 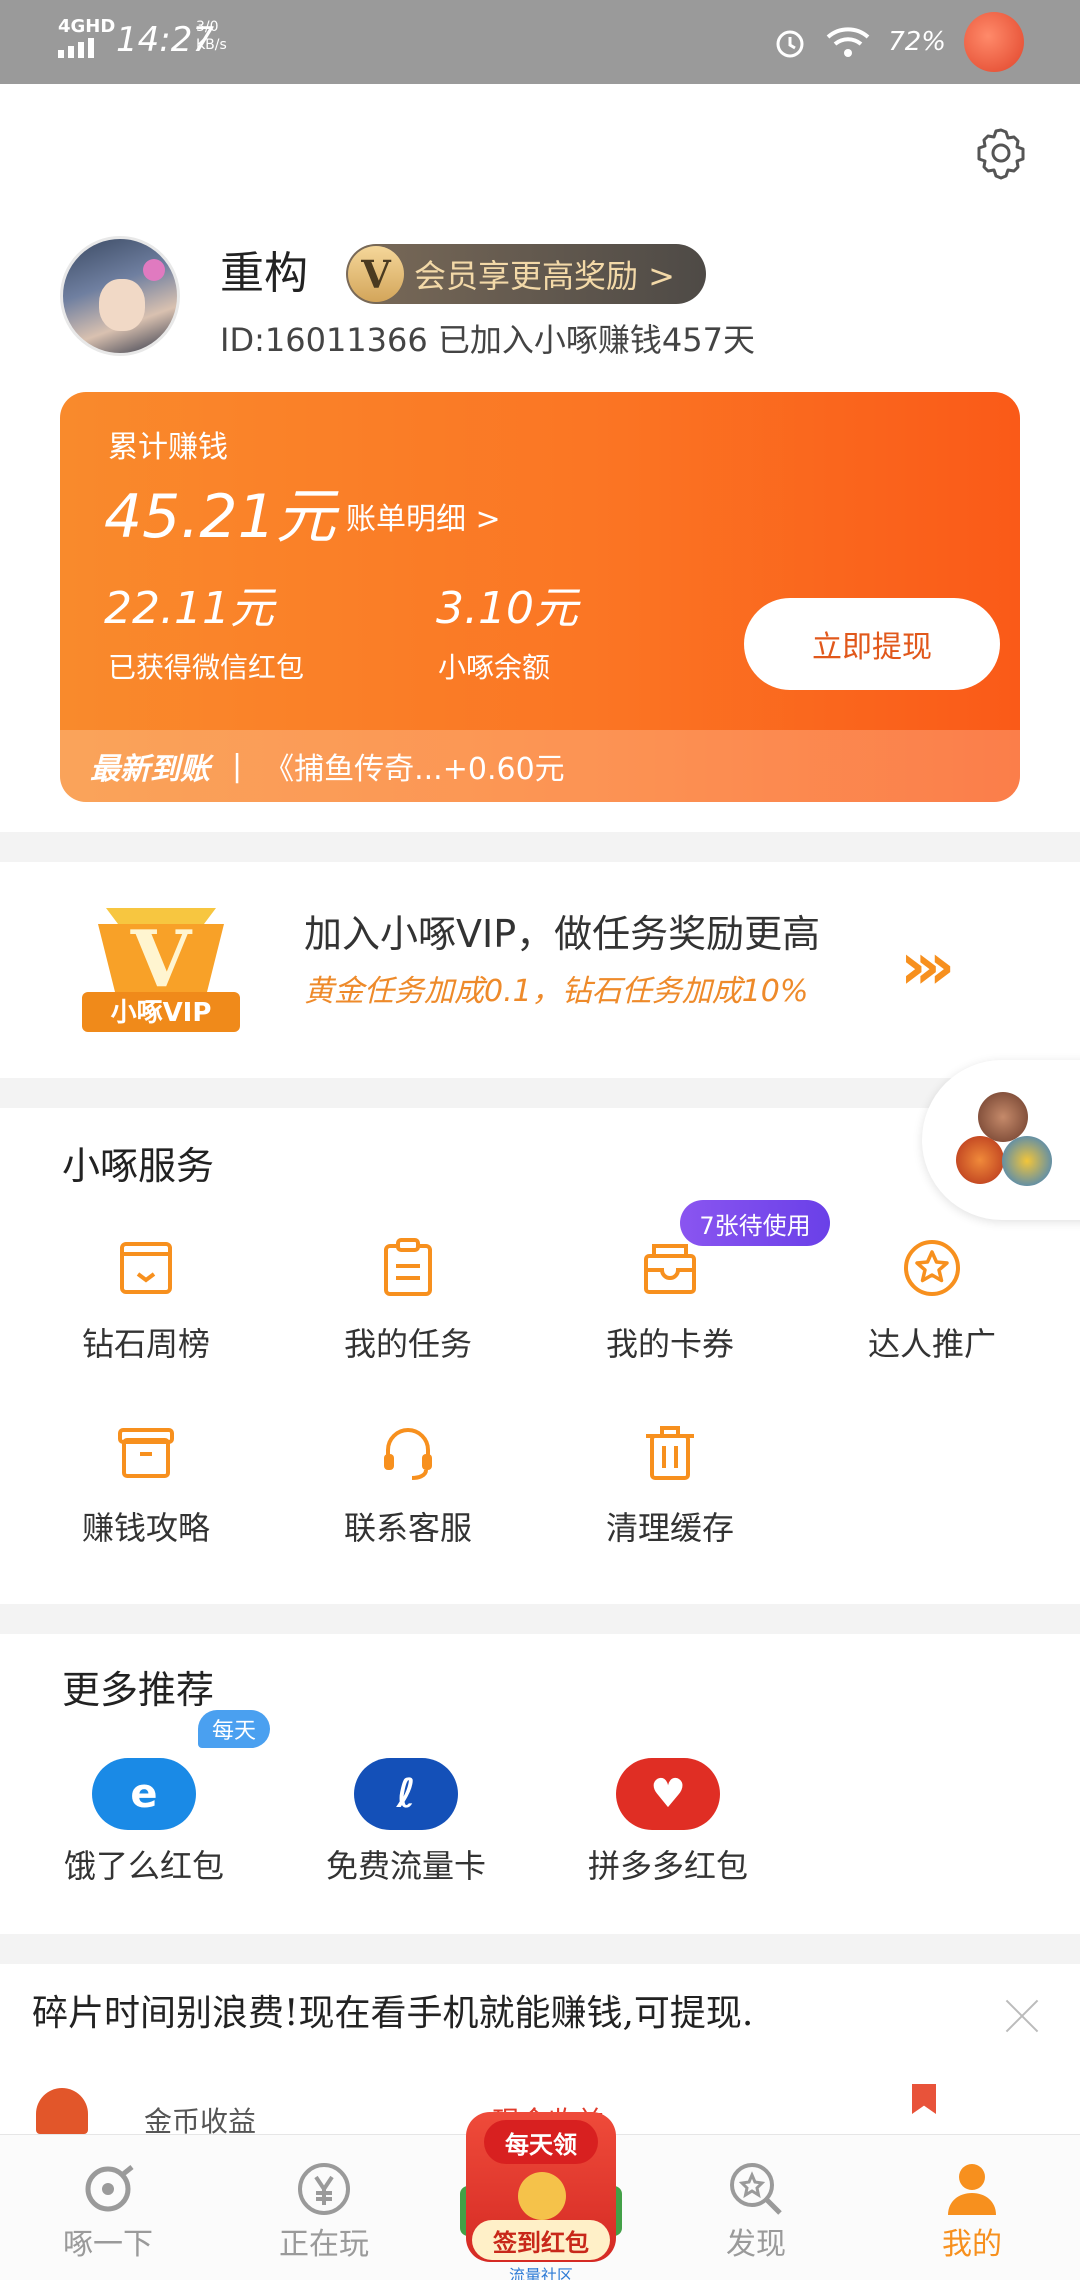 What do you see at coordinates (161, 1013) in the screenshot?
I see `vip-badge-text: 小啄VIP` at bounding box center [161, 1013].